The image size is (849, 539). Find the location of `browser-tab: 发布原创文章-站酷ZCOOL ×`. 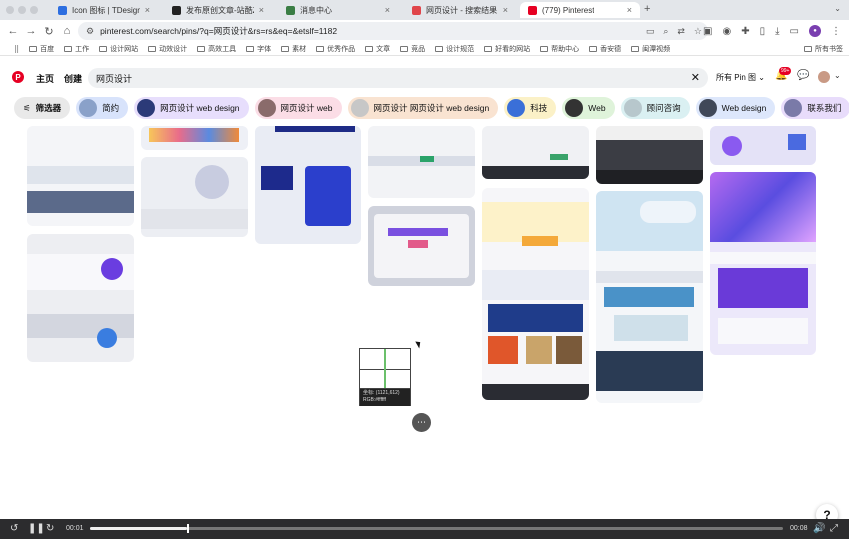

browser-tab: 发布原创文章-站酷ZCOOL × is located at coordinates (218, 10).